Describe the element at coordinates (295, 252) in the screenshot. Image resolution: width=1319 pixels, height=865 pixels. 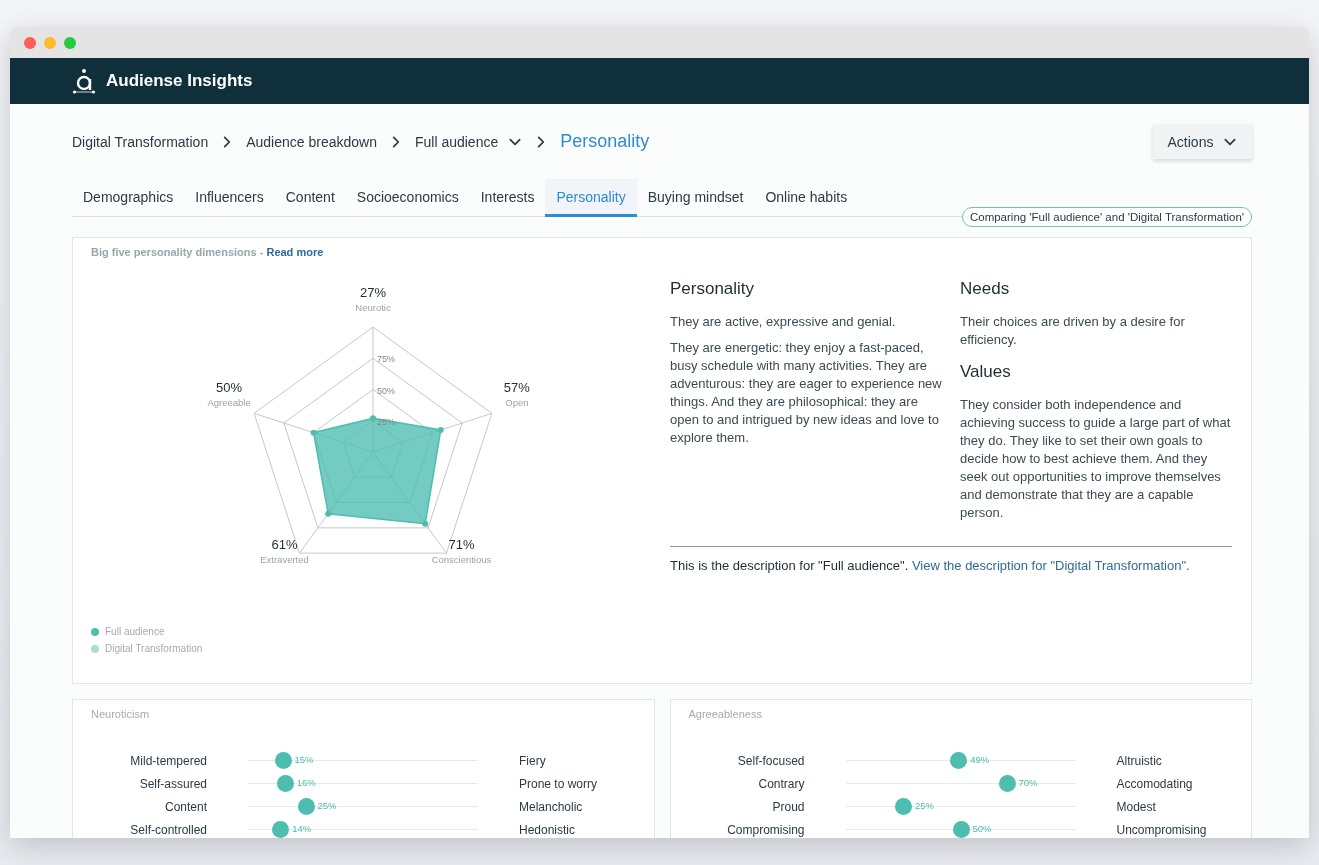
I see `read-more-link: Read more` at that location.